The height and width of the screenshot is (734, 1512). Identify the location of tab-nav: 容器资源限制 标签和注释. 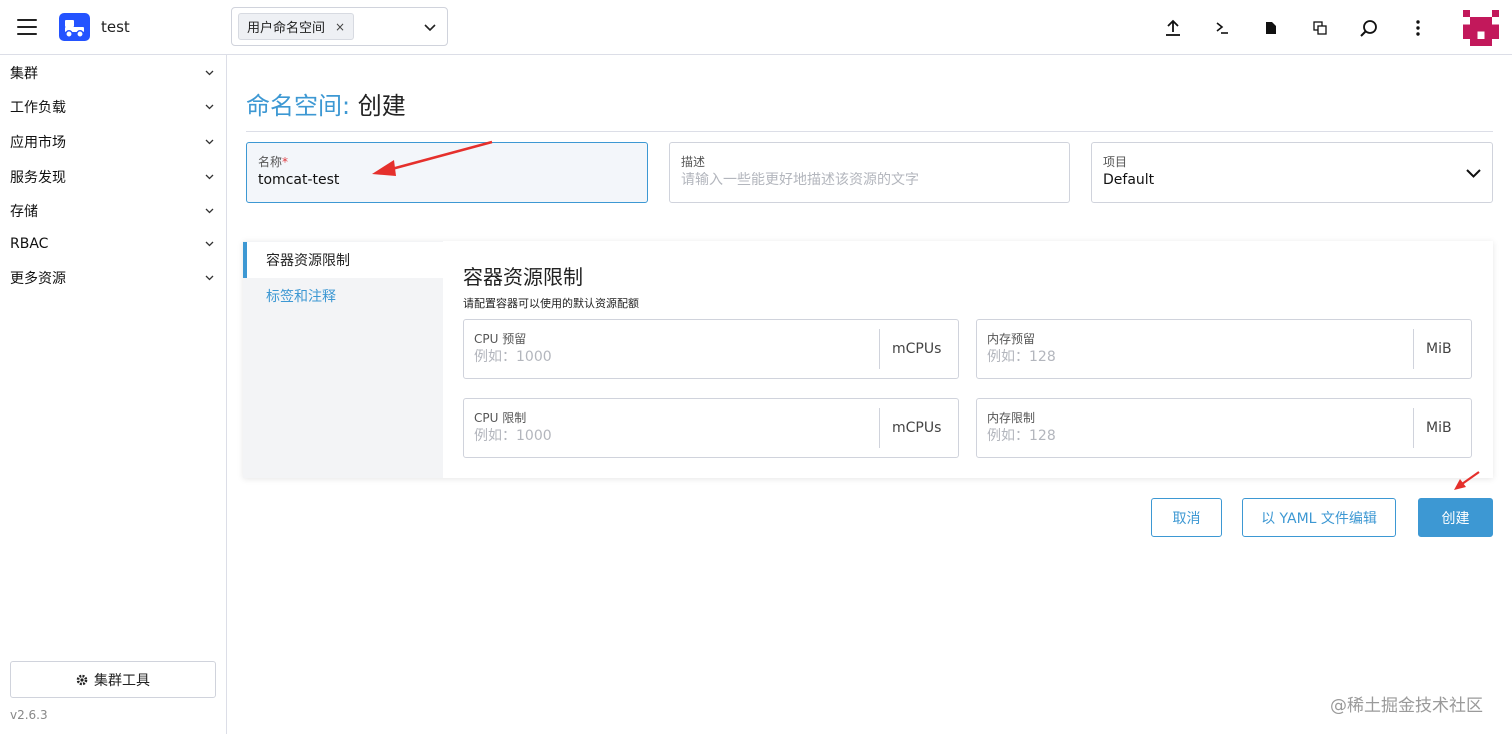
(343, 359).